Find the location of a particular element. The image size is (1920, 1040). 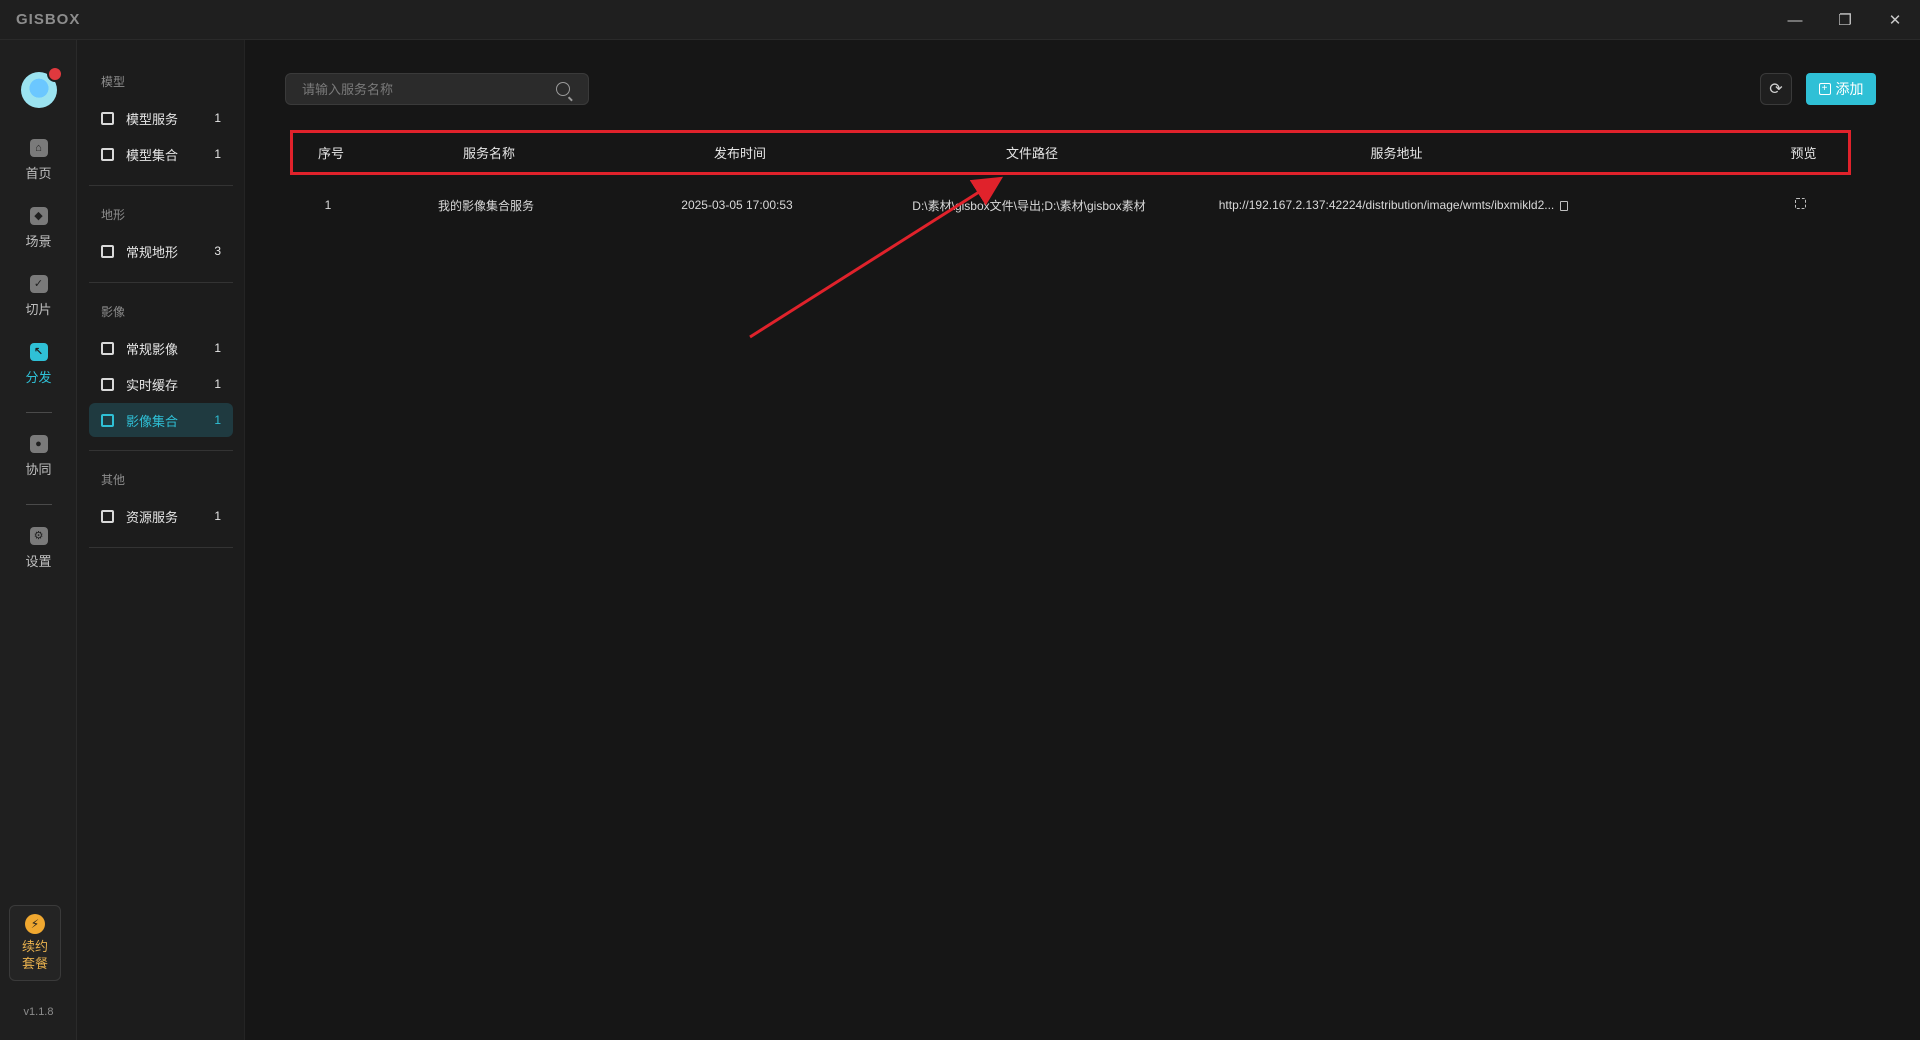

nav-settings: ⚙ 设置 is located at coordinates (38, 548).